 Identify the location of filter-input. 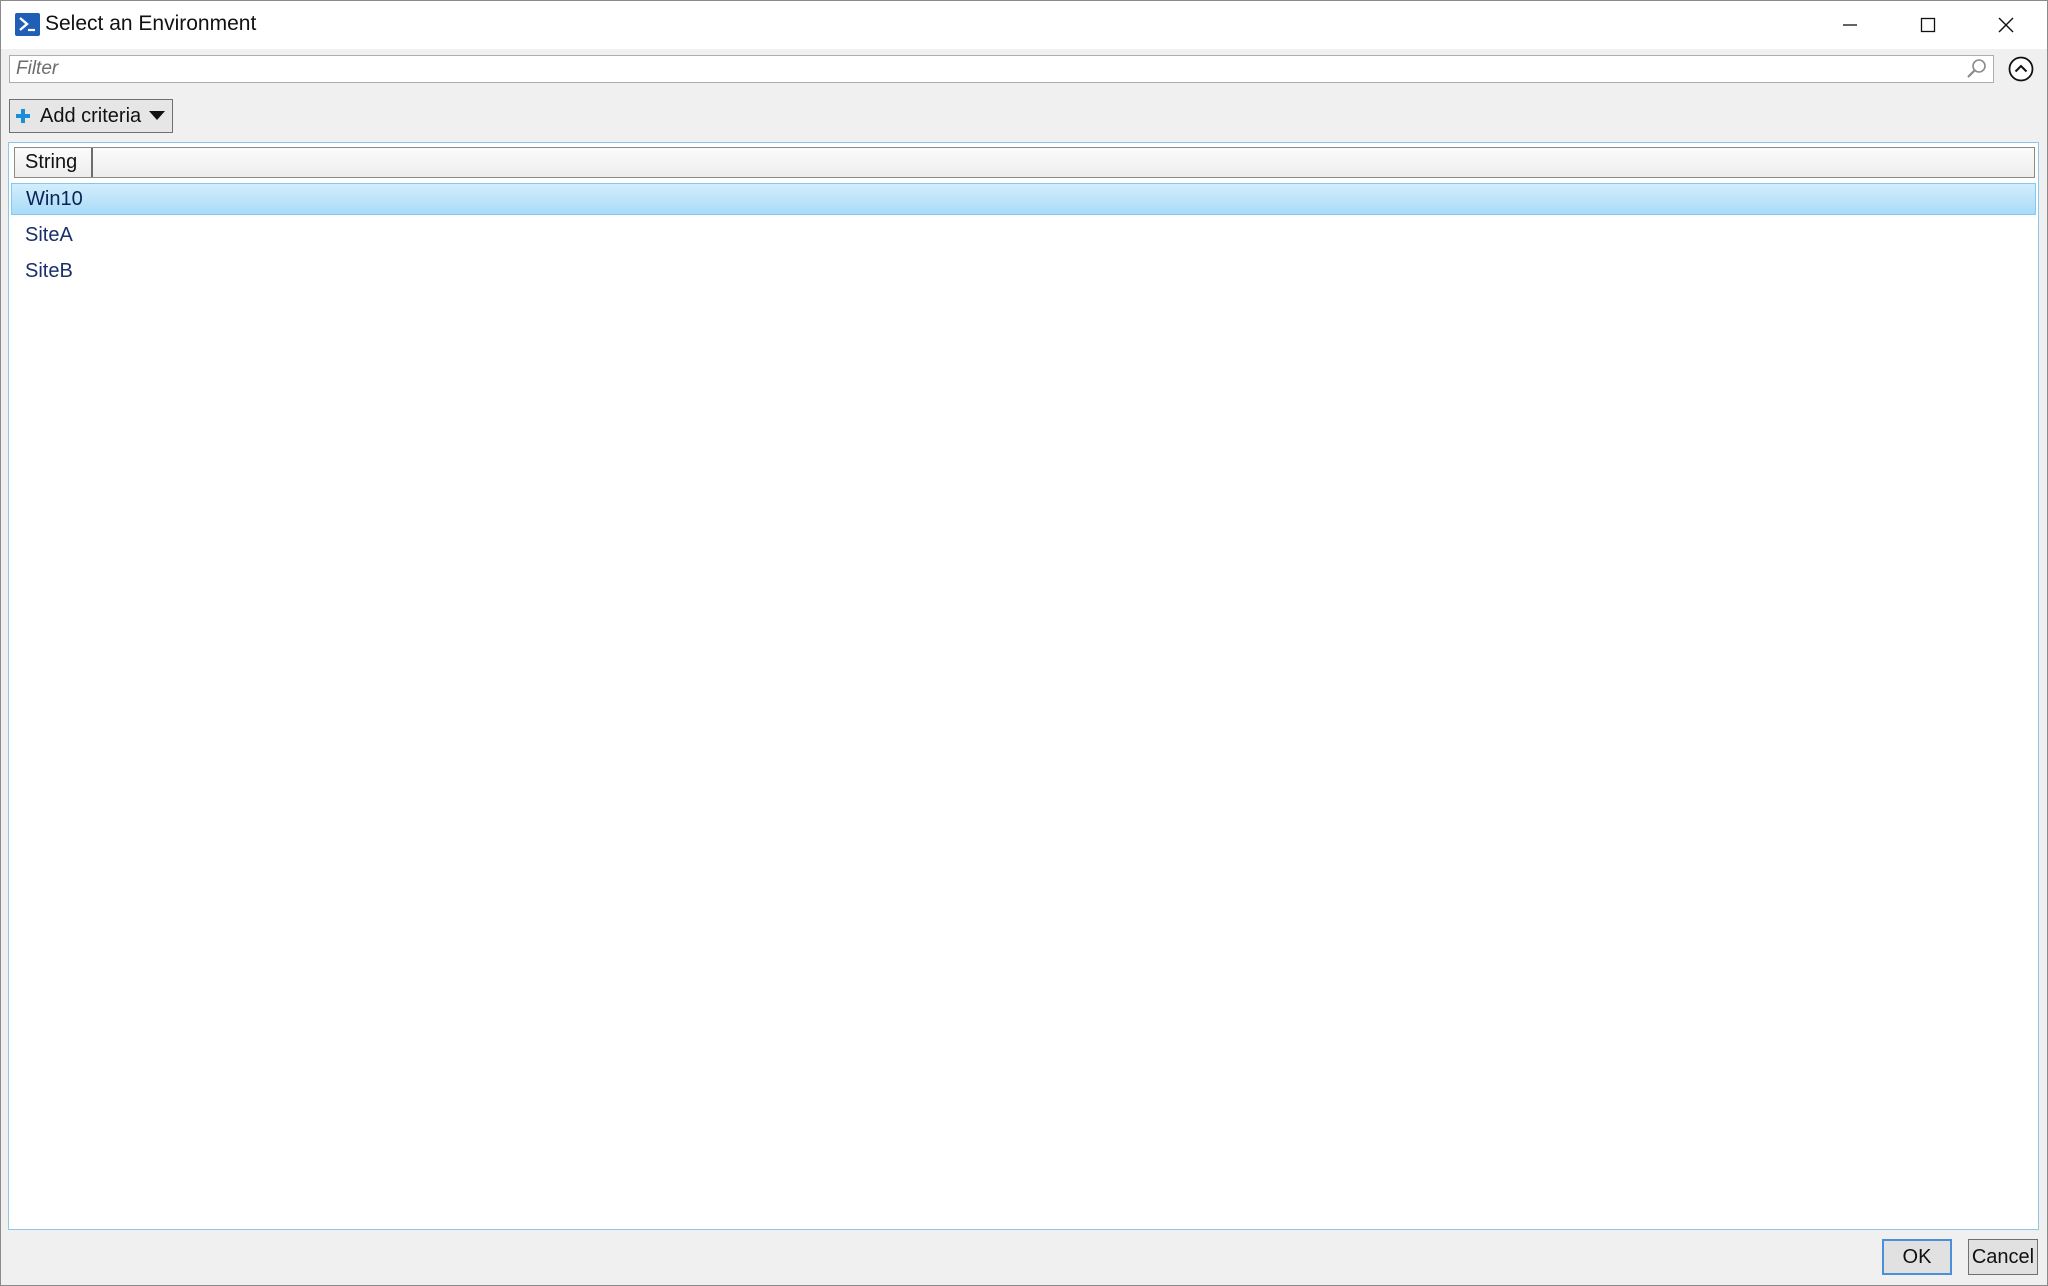
(988, 69).